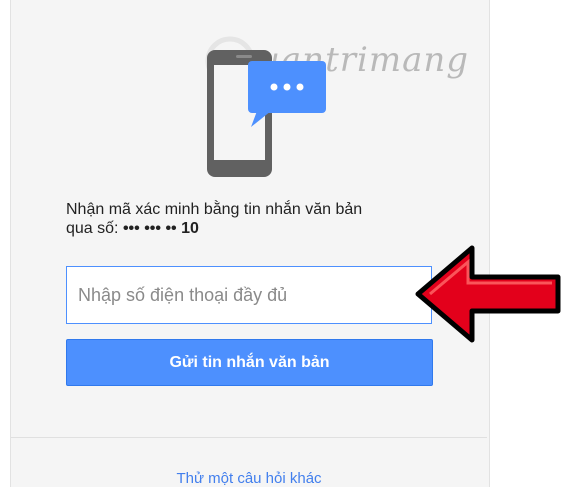 The width and height of the screenshot is (561, 487). Describe the element at coordinates (488, 294) in the screenshot. I see `red-arrow-icon` at that location.